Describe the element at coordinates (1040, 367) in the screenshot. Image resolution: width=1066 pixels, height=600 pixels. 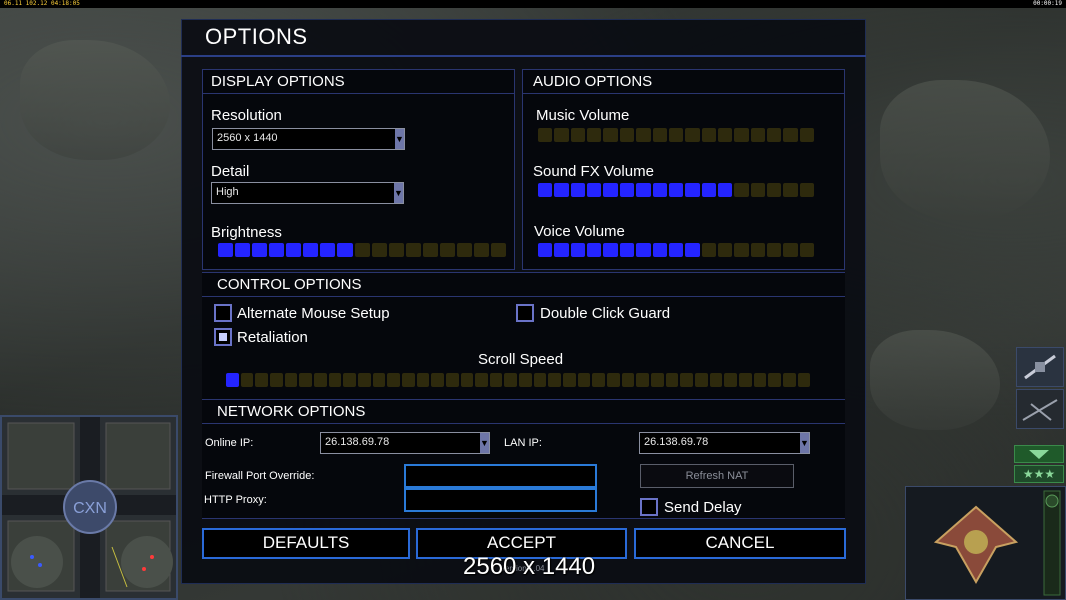
I see `unit-portrait-satellite` at that location.